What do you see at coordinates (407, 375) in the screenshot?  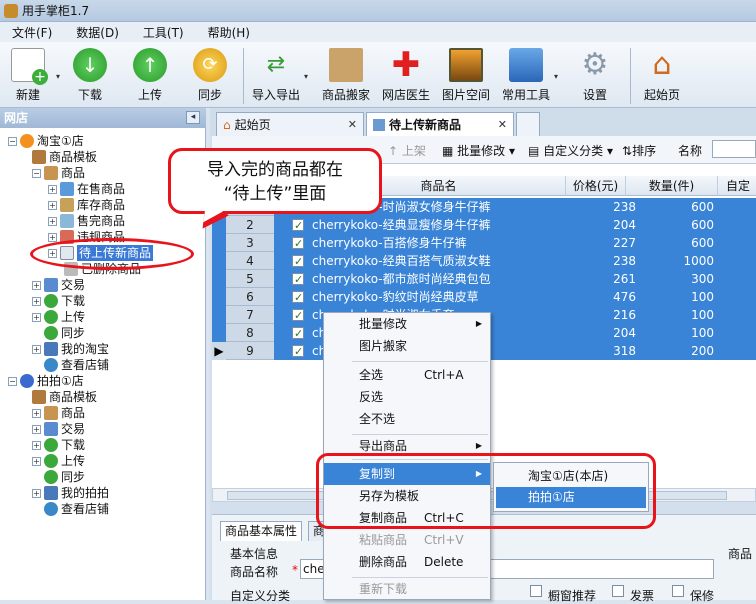 I see `menu-select-all: 全选 Ctrl+A` at bounding box center [407, 375].